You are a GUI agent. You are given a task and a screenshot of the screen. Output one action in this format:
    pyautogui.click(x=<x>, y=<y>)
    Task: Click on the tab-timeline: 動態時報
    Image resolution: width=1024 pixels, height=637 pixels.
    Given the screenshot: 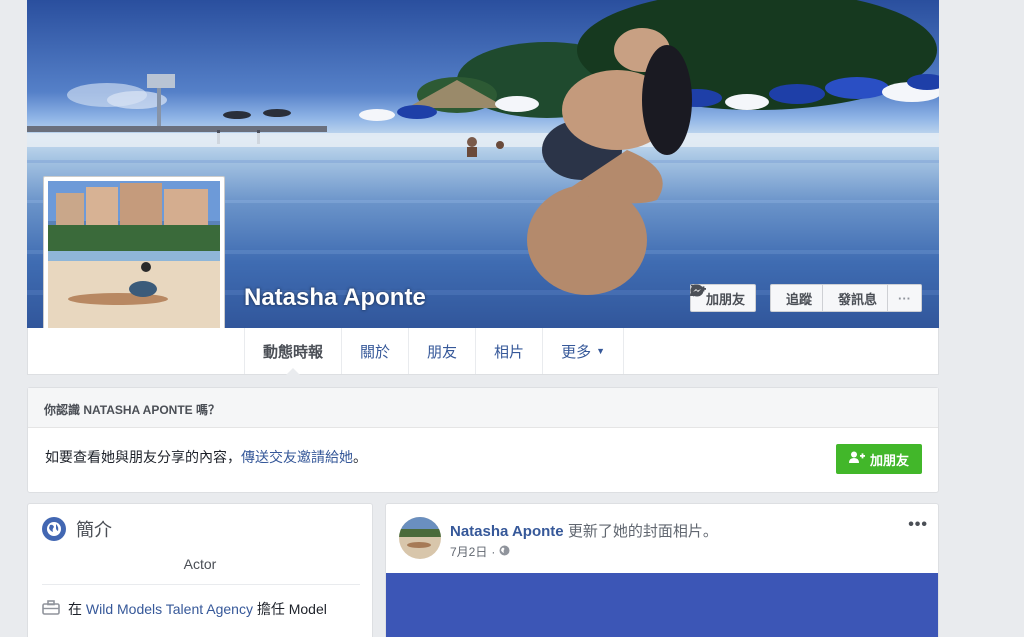 What is the action you would take?
    pyautogui.click(x=292, y=351)
    